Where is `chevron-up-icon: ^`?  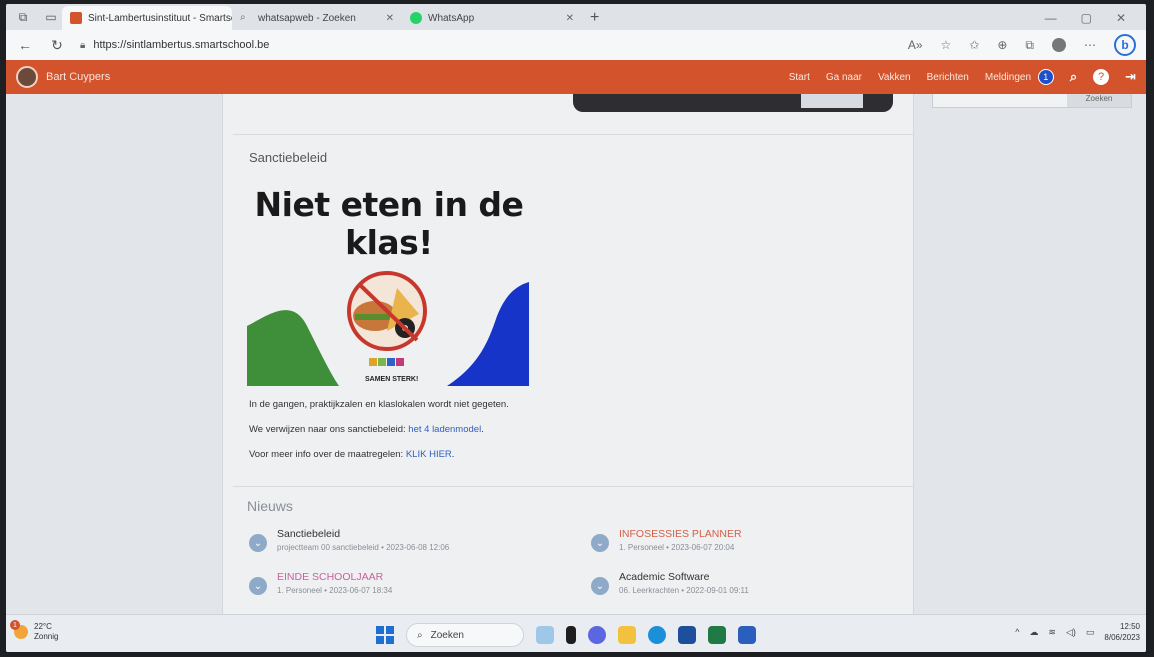
chevron-up-icon: ^ is located at coordinates (1017, 632).